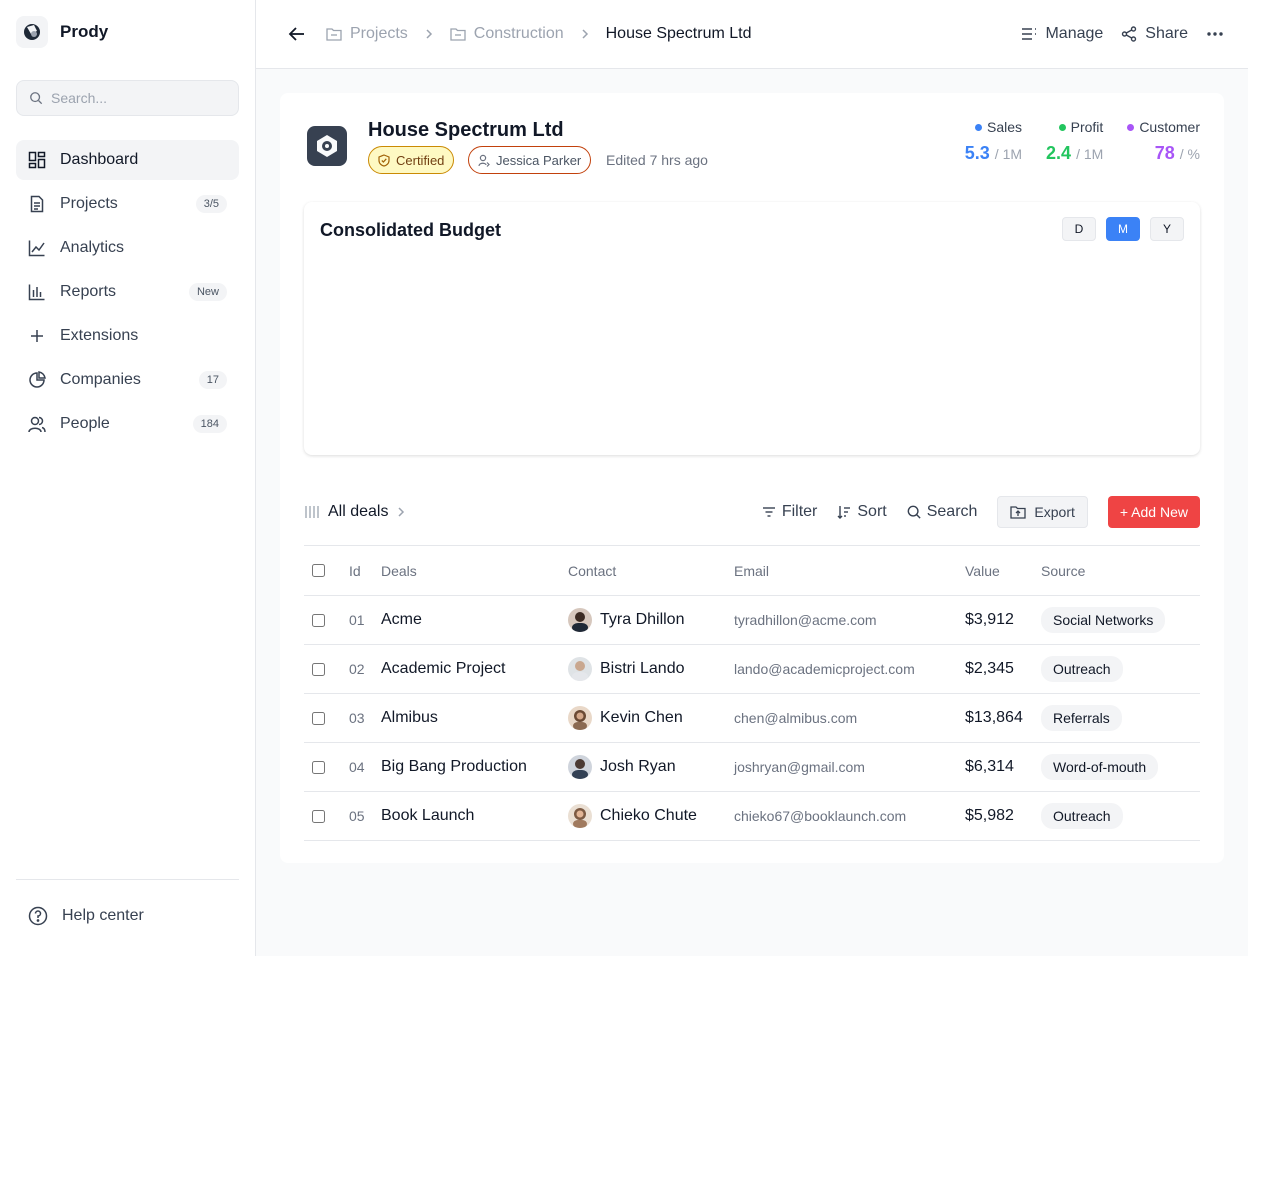 This screenshot has height=1200, width=1280. What do you see at coordinates (127, 292) in the screenshot?
I see `sidebar-item-reports: Reports New` at bounding box center [127, 292].